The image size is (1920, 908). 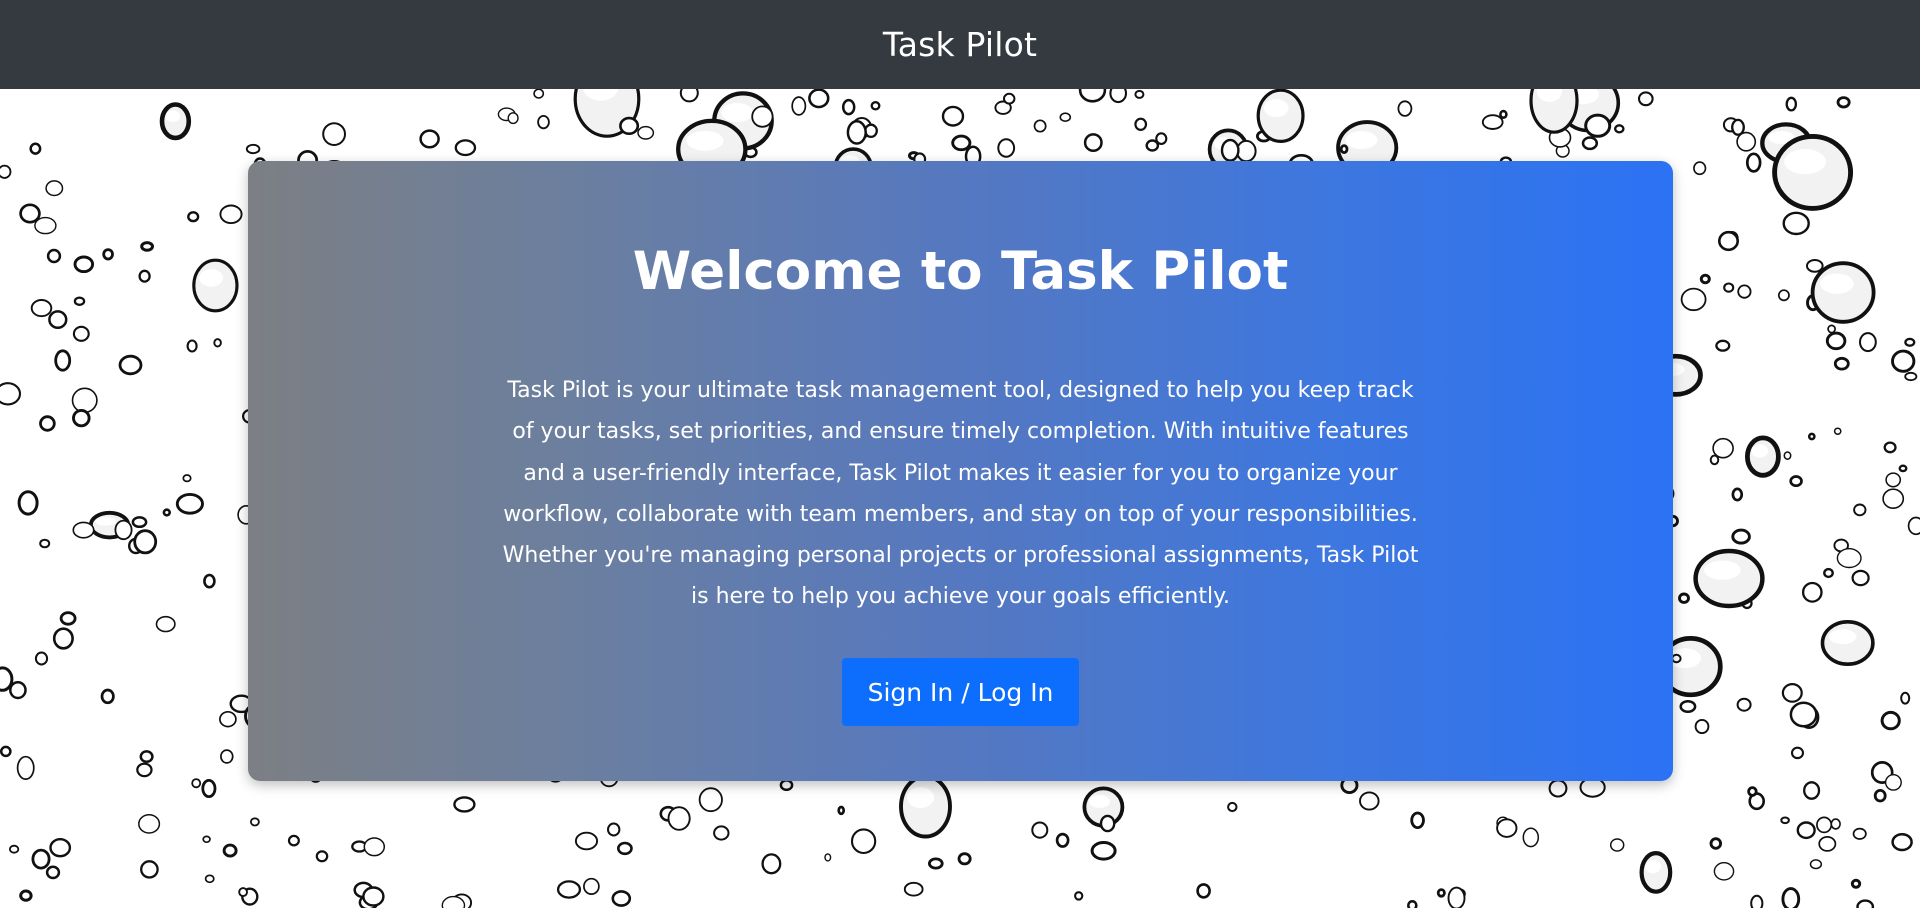 What do you see at coordinates (960, 692) in the screenshot?
I see `sign-in-button: Sign In / Log In` at bounding box center [960, 692].